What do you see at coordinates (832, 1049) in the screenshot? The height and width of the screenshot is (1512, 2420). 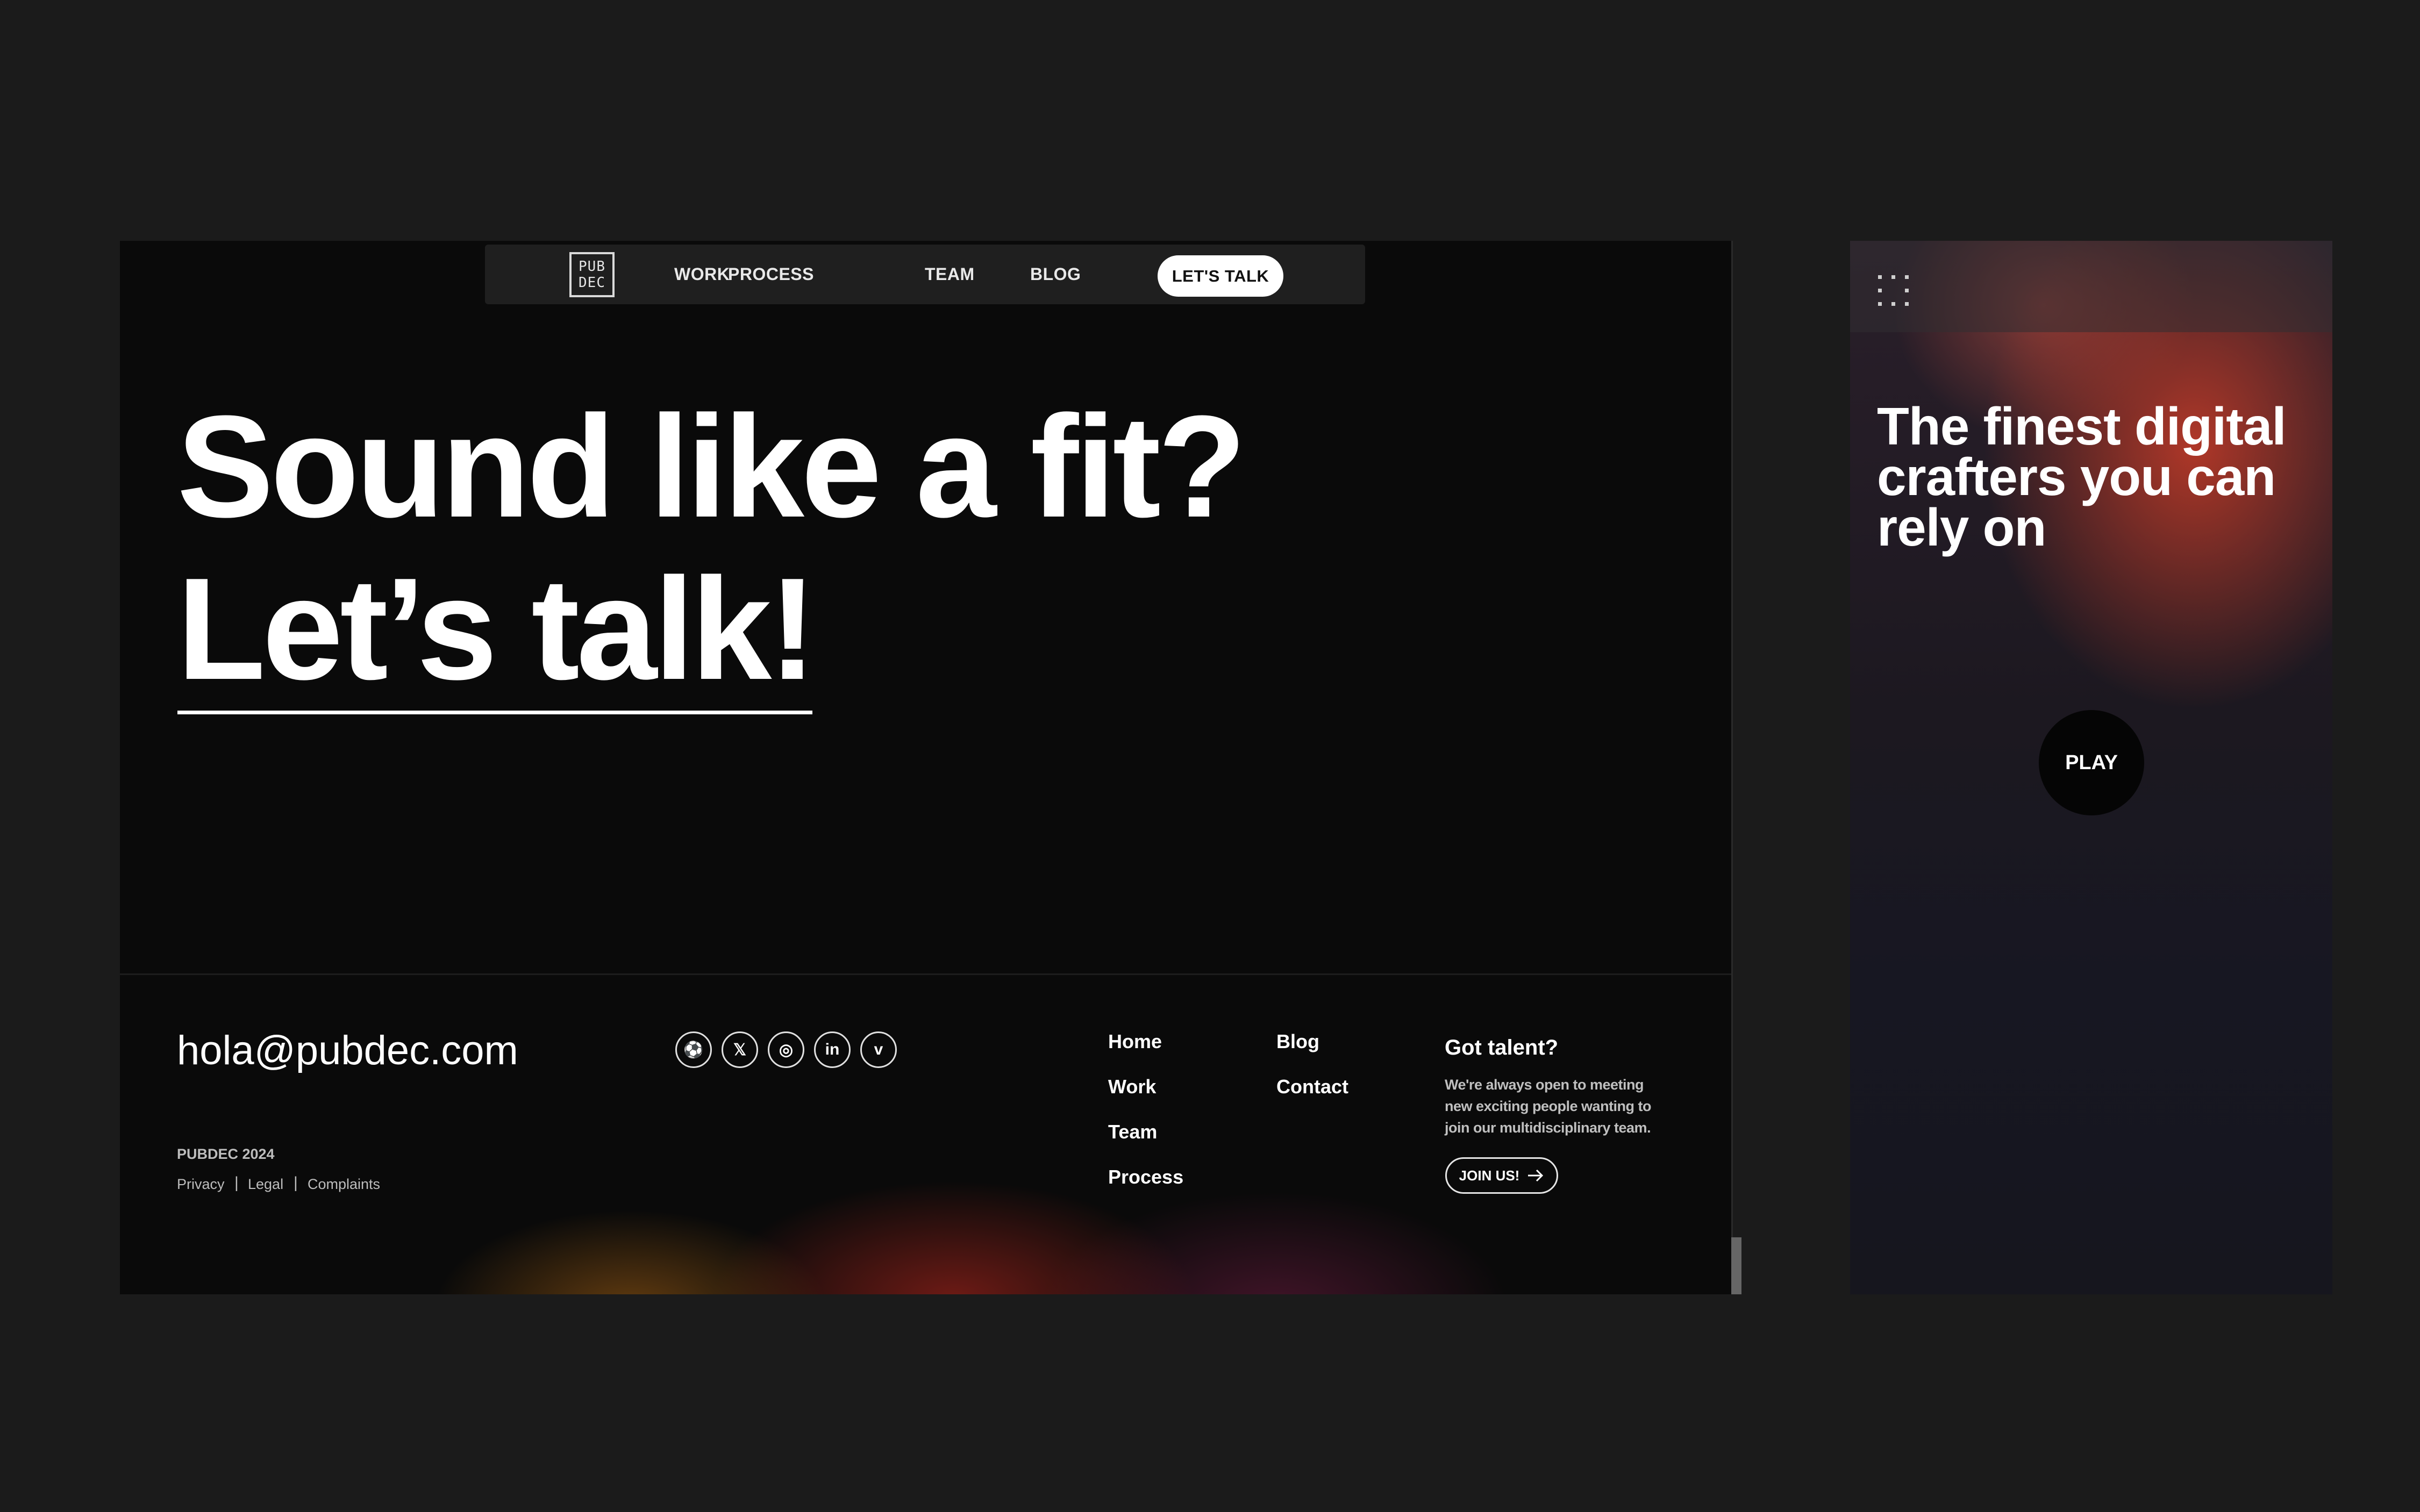 I see `linkedin-icon: in` at bounding box center [832, 1049].